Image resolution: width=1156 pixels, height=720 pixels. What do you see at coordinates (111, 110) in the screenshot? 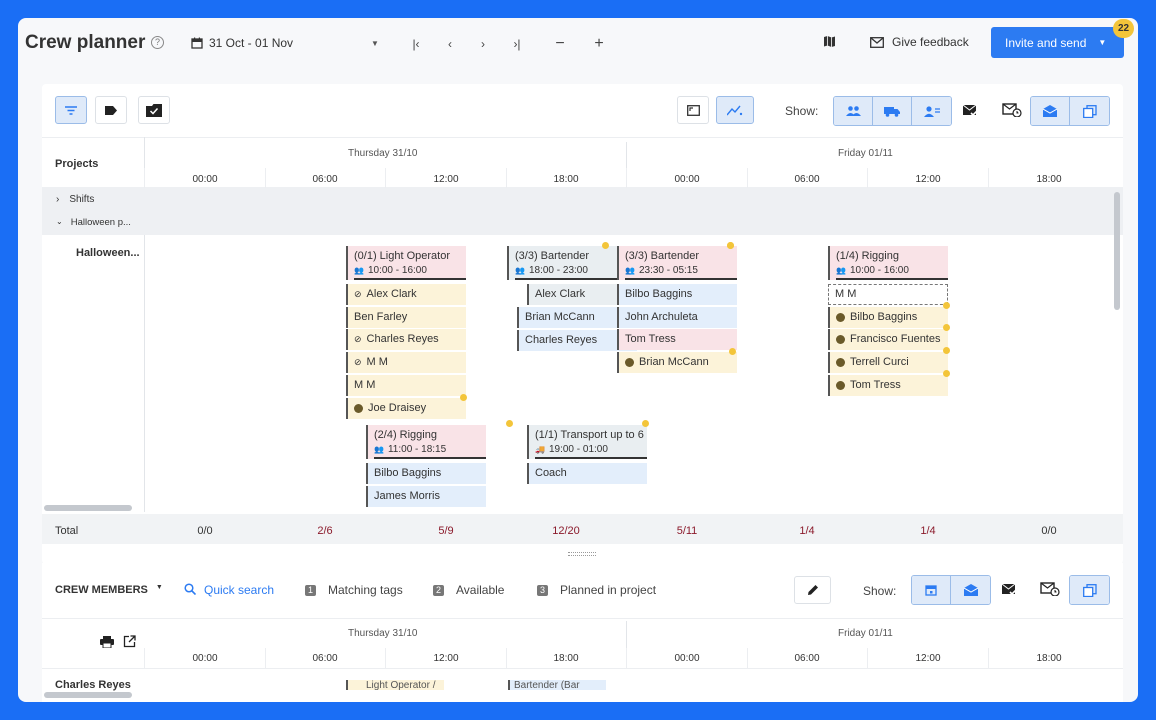
I see `tag-button` at bounding box center [111, 110].